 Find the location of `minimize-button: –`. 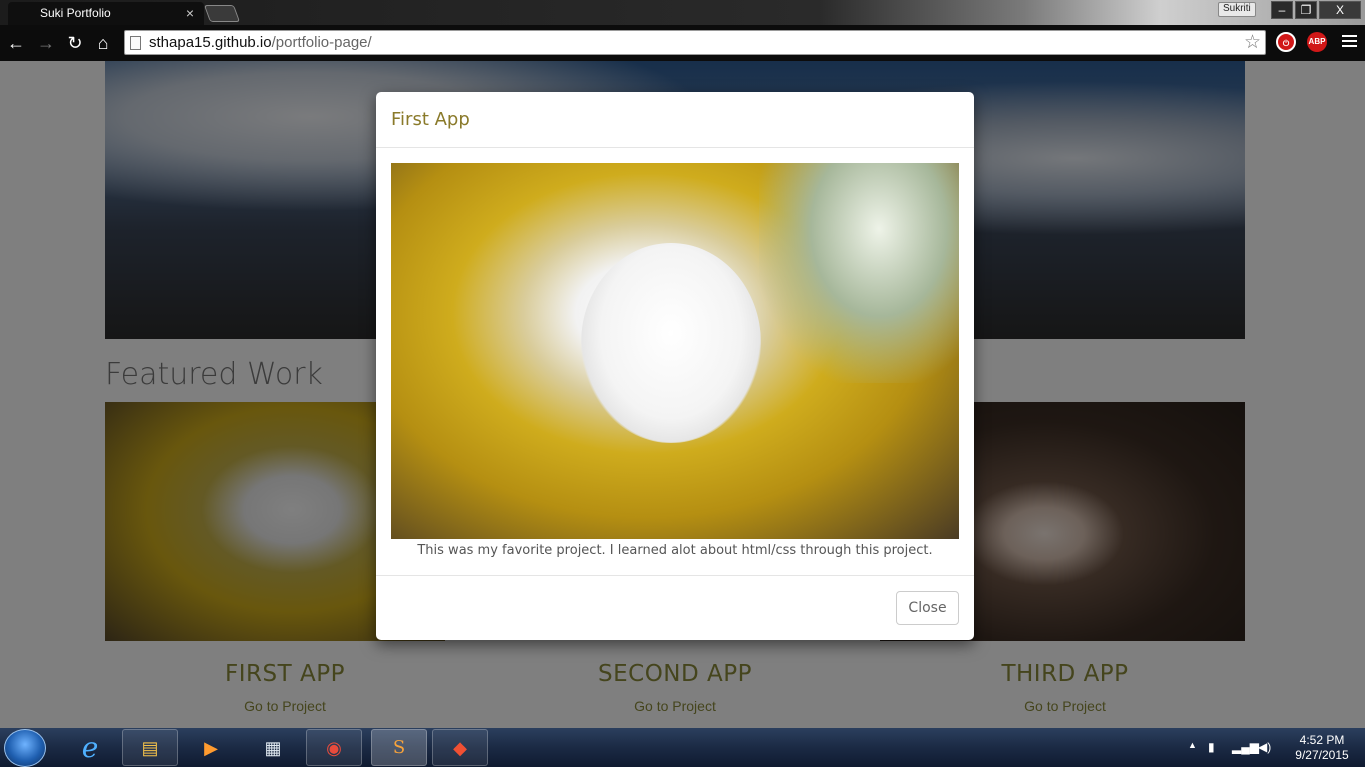

minimize-button: – is located at coordinates (1282, 10).